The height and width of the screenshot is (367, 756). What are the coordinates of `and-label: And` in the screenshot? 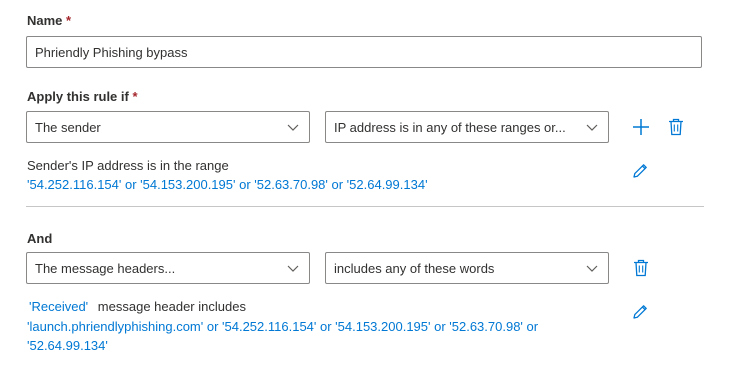 It's located at (40, 238).